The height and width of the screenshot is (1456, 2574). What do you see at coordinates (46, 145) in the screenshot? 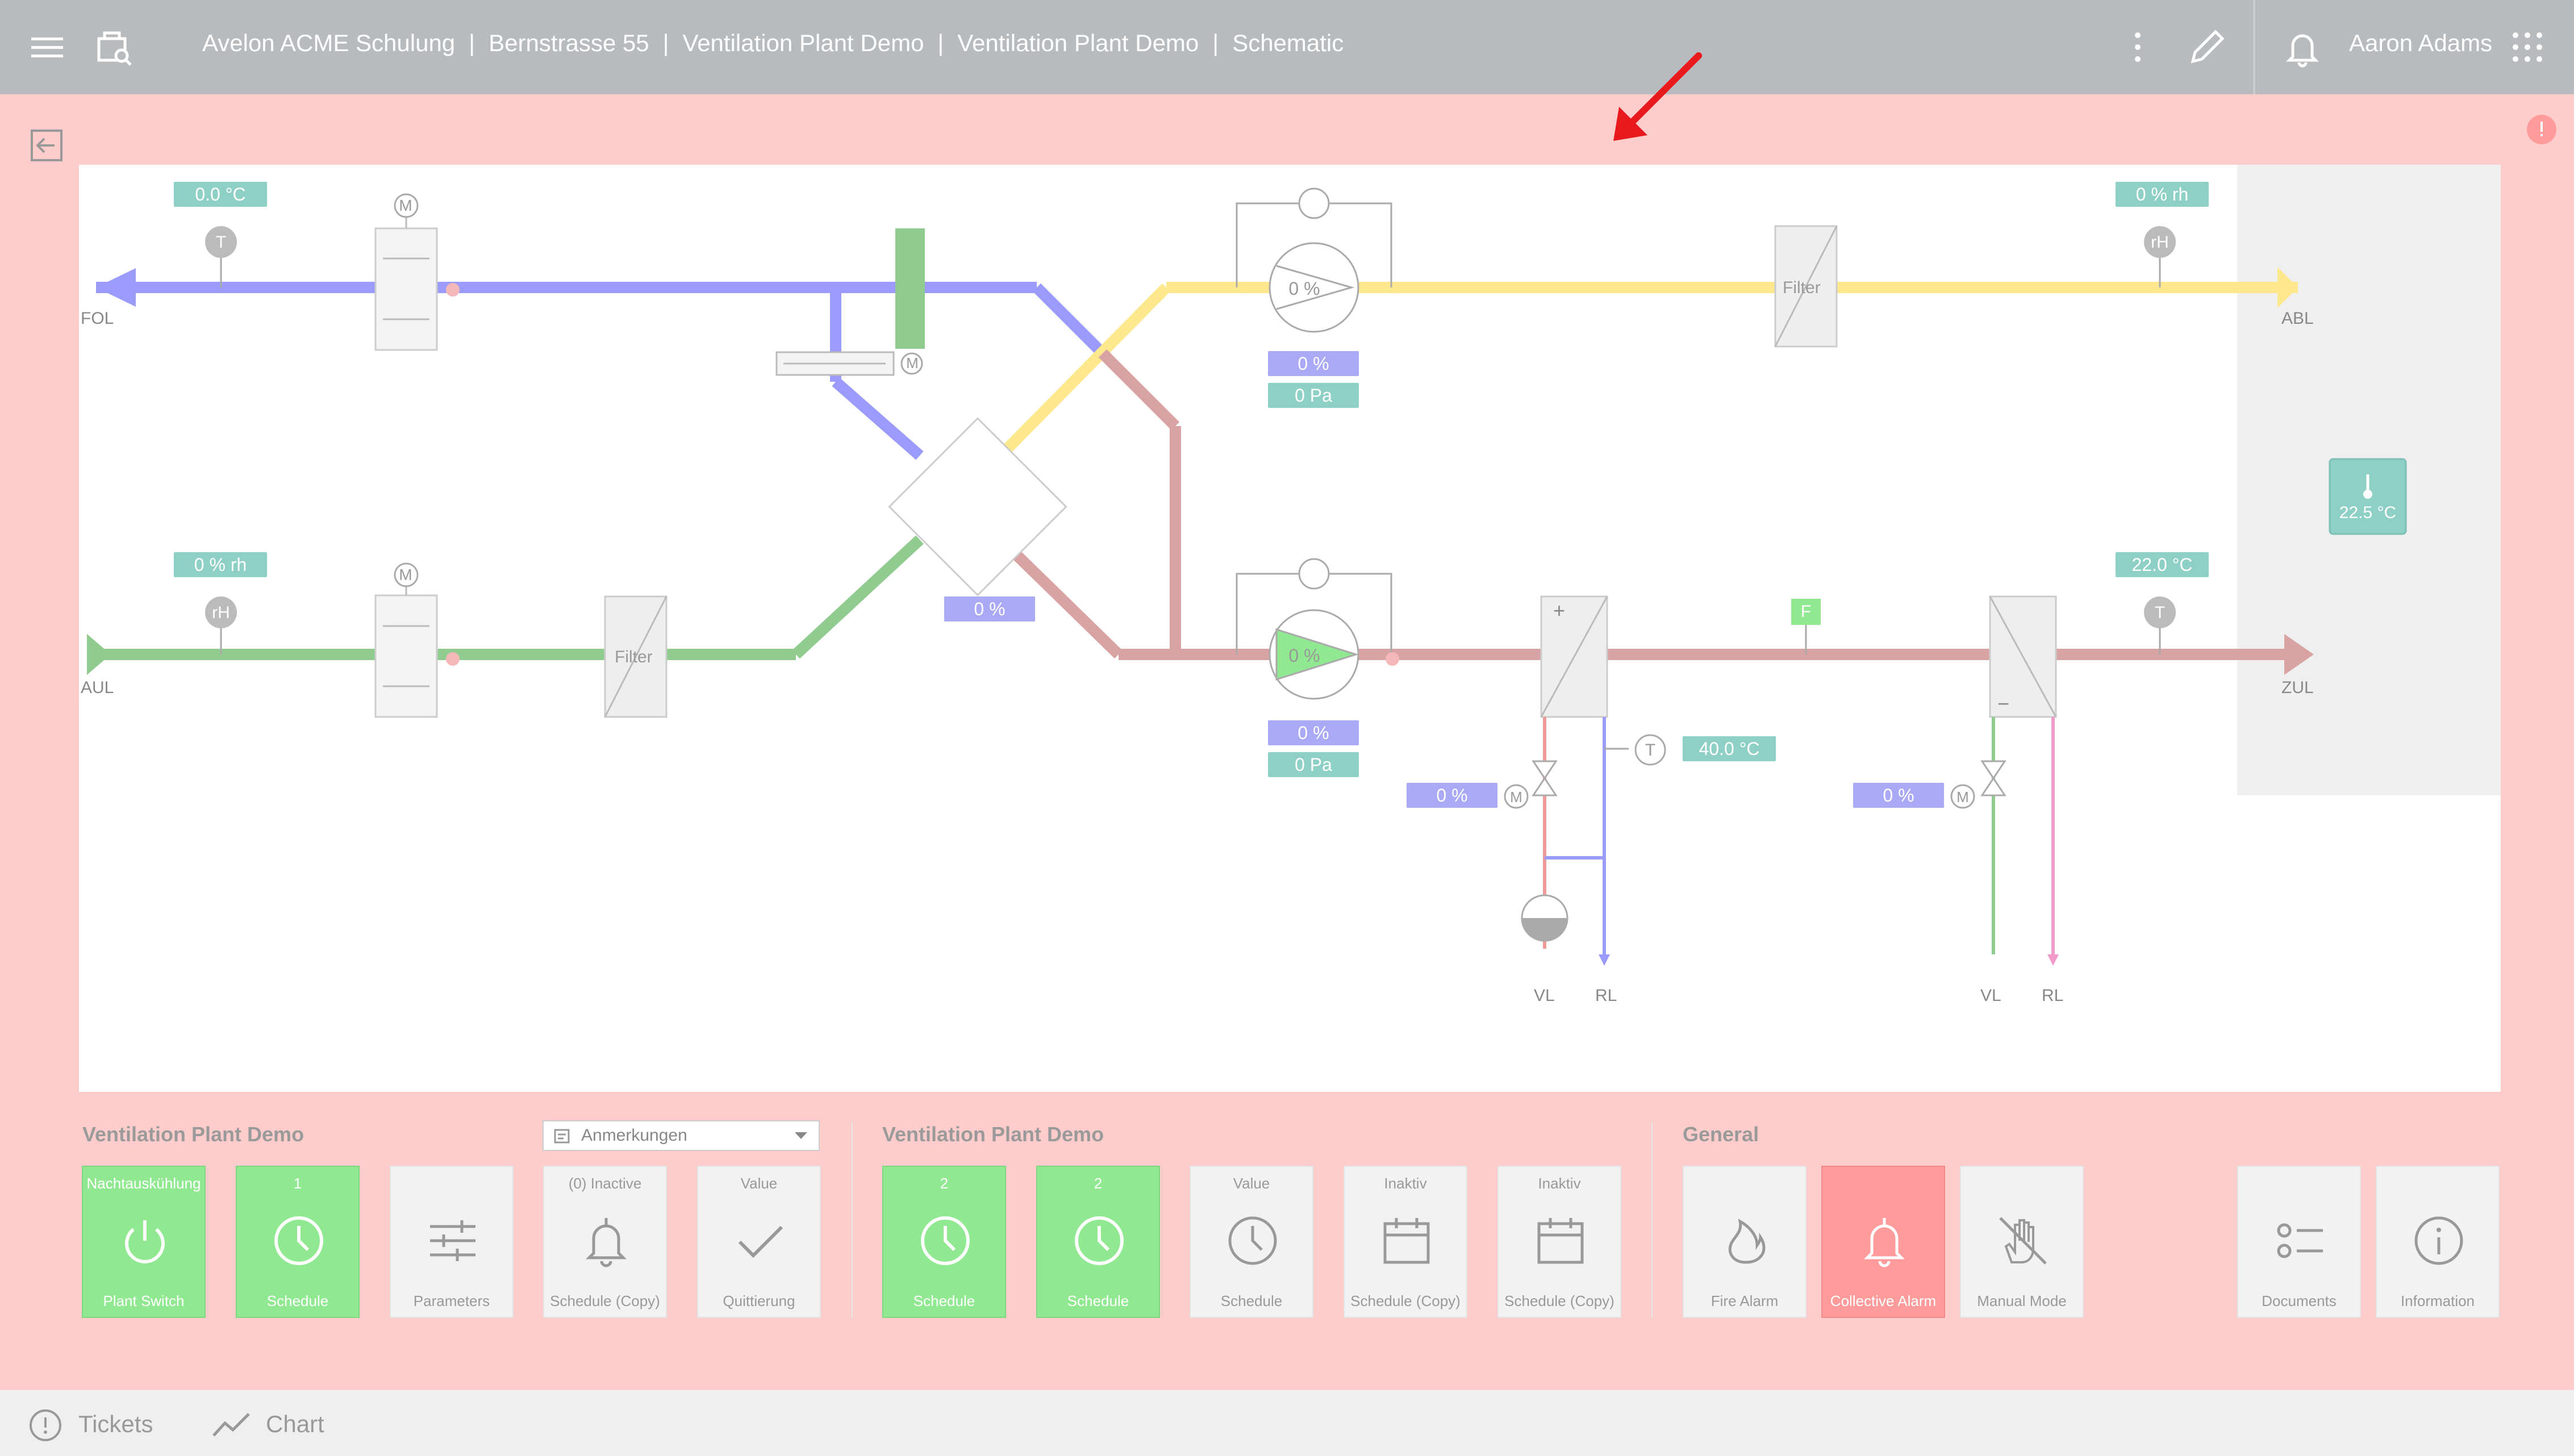
I see `collapse-panel-icon` at bounding box center [46, 145].